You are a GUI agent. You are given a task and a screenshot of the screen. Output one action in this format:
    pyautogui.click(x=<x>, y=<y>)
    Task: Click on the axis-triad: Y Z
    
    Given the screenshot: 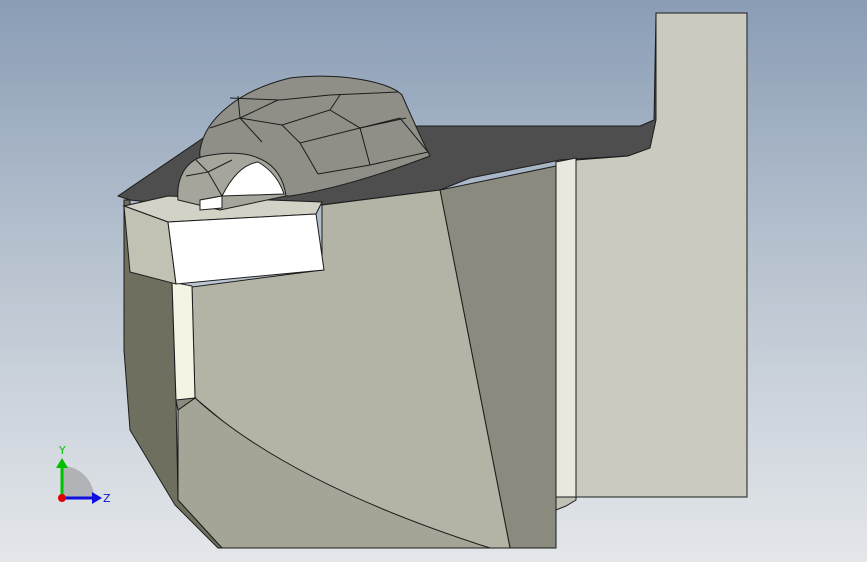 What is the action you would take?
    pyautogui.click(x=77, y=473)
    